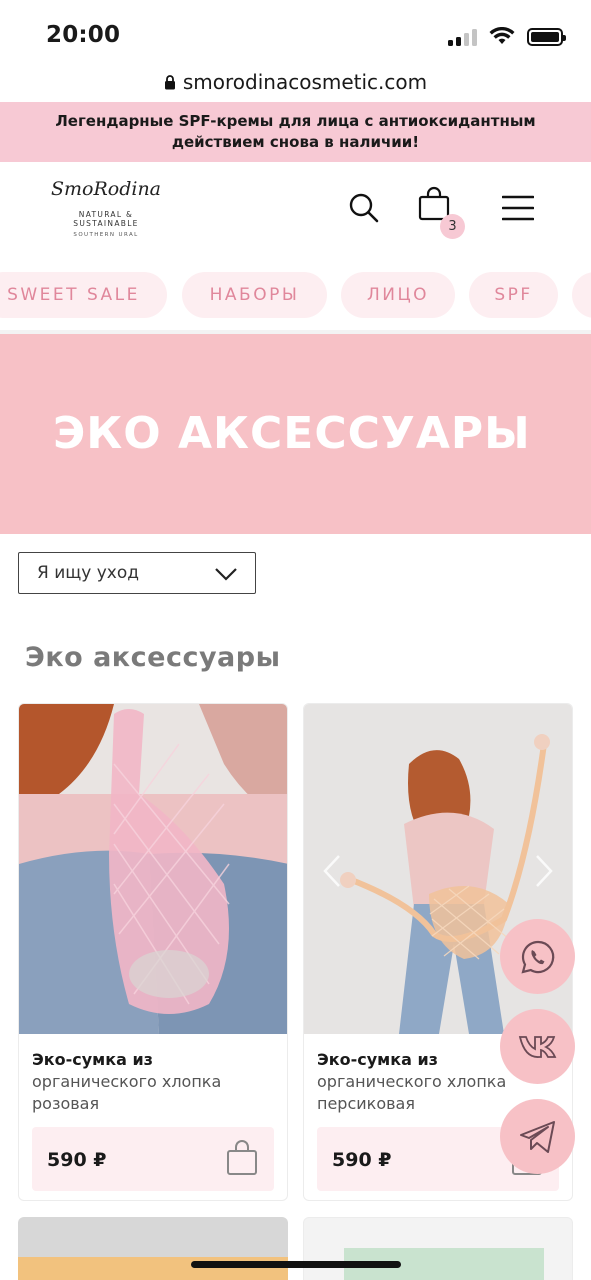 The image size is (591, 1280). What do you see at coordinates (83, 35) in the screenshot?
I see `status-time: 20:00` at bounding box center [83, 35].